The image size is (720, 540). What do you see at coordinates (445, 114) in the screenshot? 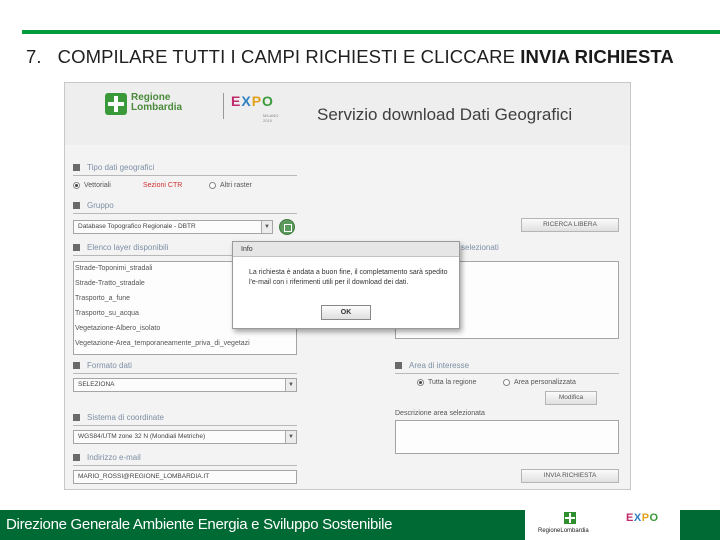
I see `service-title: Servizio download Dati Geografici` at bounding box center [445, 114].